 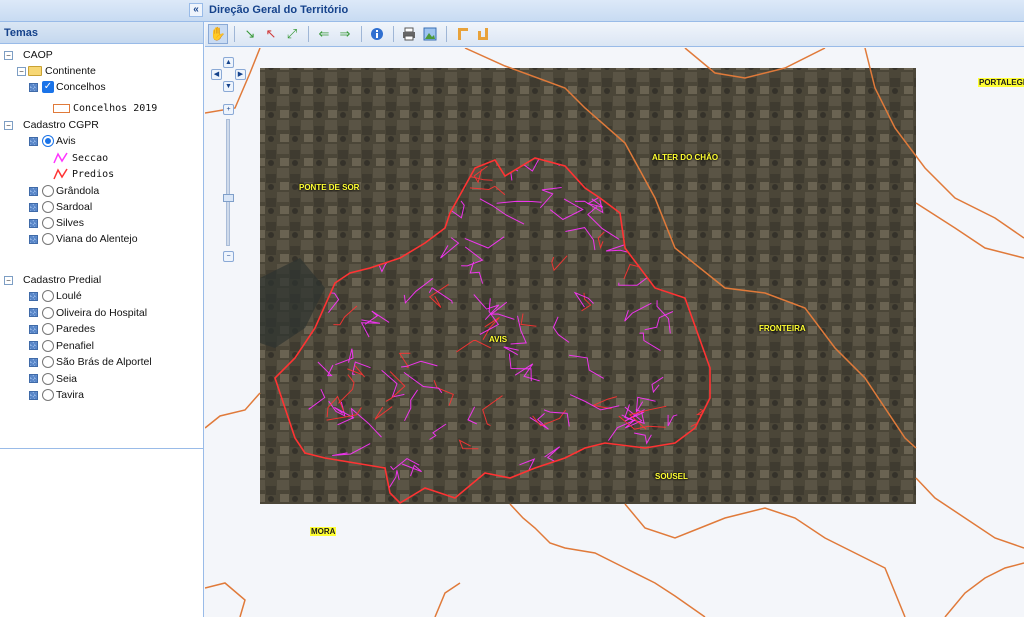 What do you see at coordinates (240, 74) in the screenshot?
I see `pan-right-icon: ▶` at bounding box center [240, 74].